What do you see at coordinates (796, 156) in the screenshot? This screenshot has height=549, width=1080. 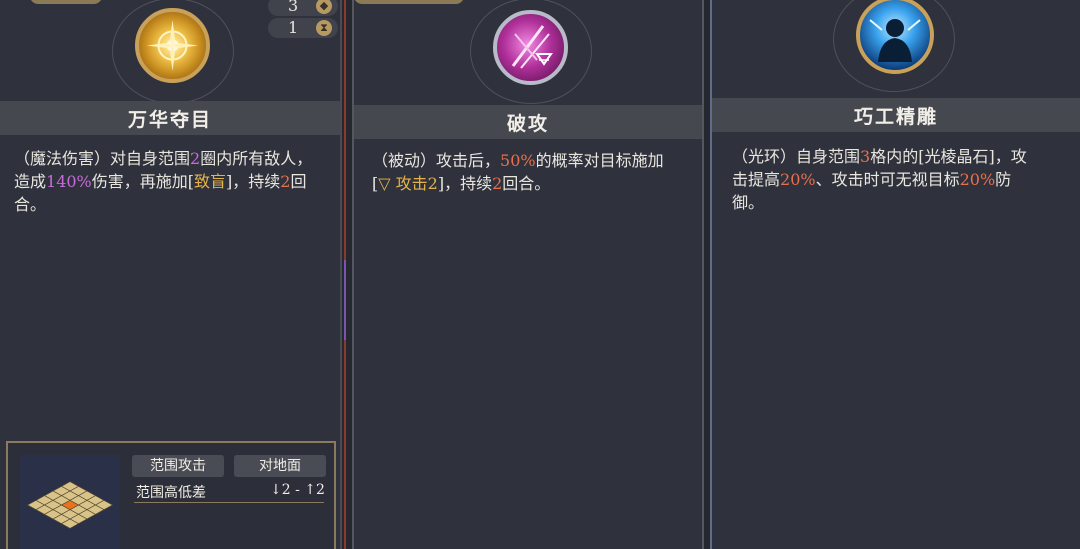 I see `description-text: （光环）自身范围` at bounding box center [796, 156].